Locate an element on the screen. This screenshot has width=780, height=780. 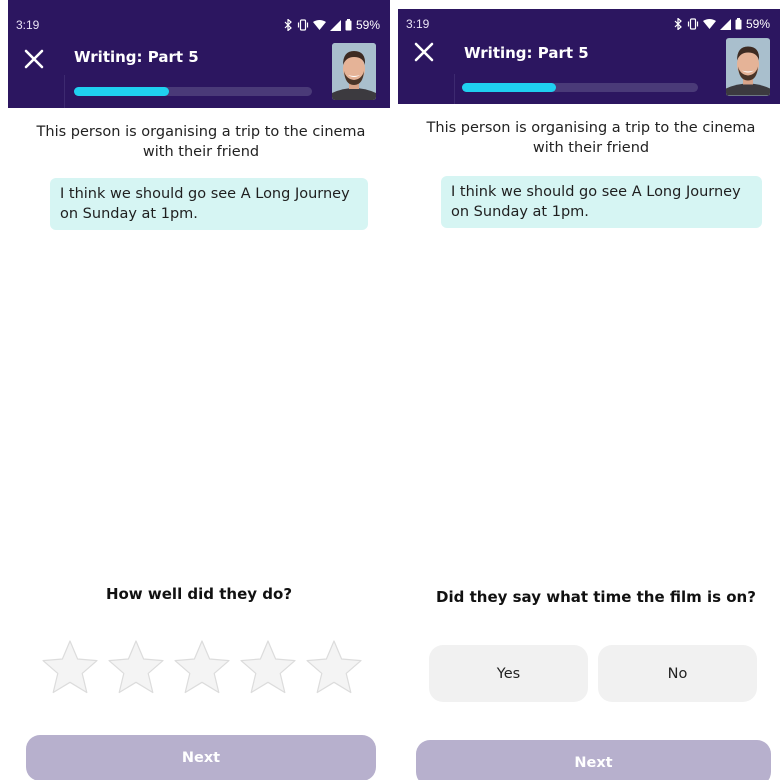
comprehension-question: Did they say what time the film is on? is located at coordinates (596, 597).